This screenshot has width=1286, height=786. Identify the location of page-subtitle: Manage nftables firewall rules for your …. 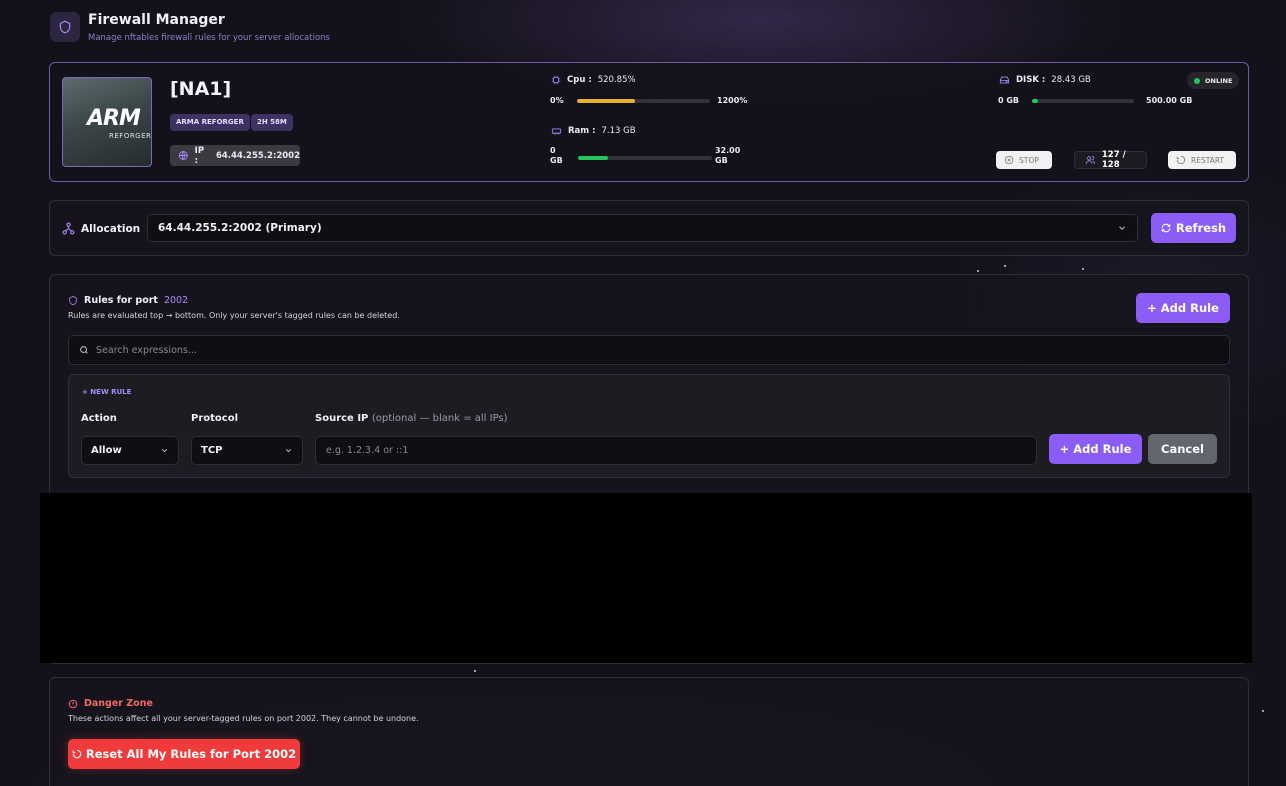
(209, 38).